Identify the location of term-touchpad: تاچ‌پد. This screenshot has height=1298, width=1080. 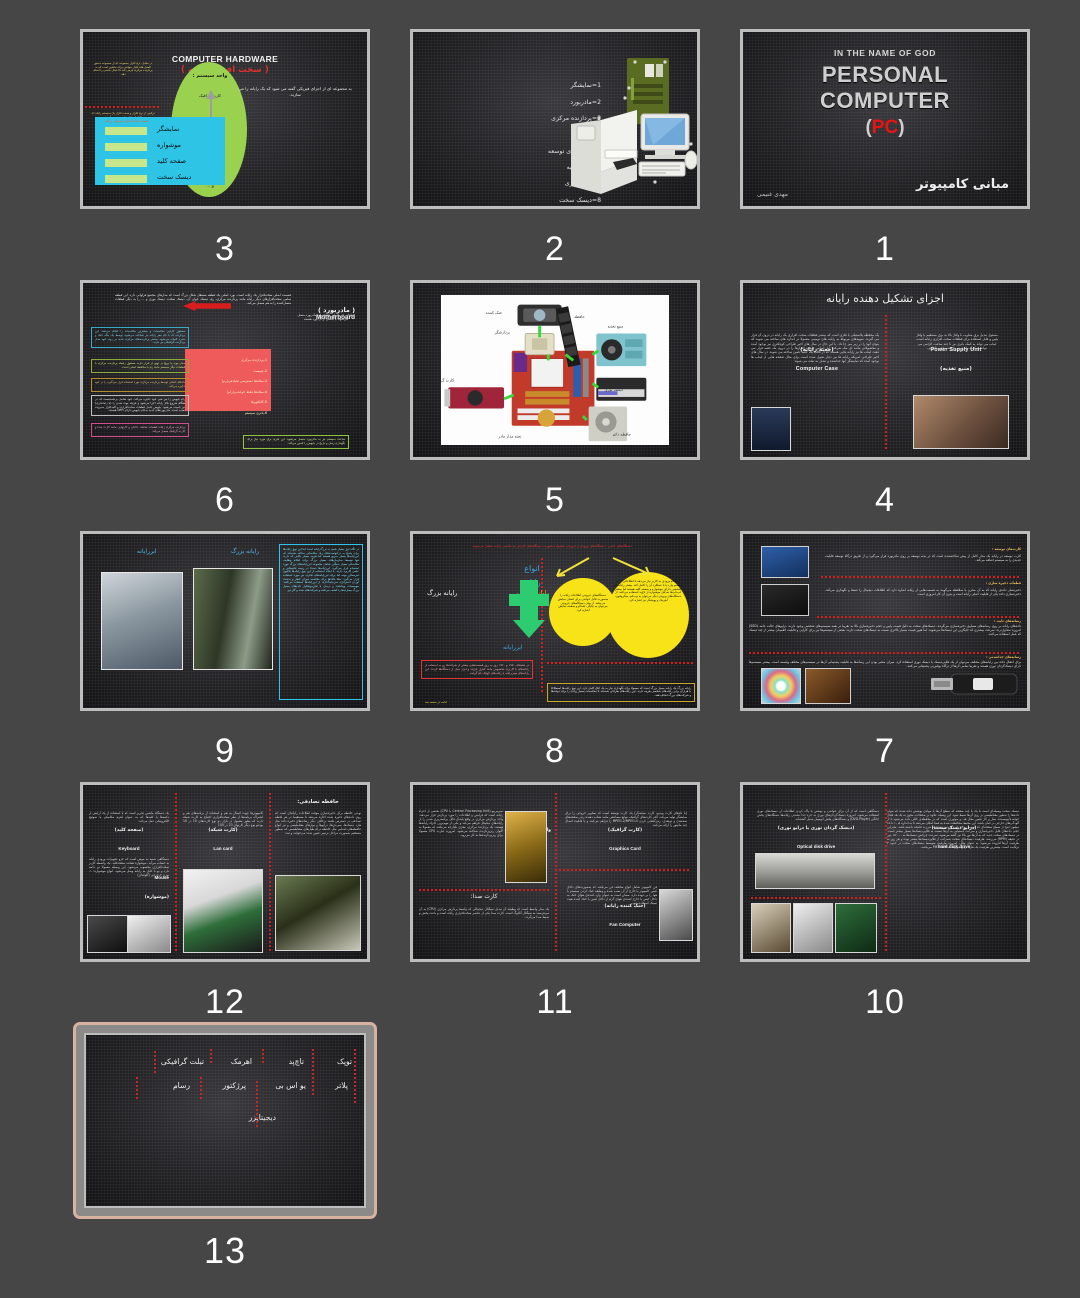
(296, 1061).